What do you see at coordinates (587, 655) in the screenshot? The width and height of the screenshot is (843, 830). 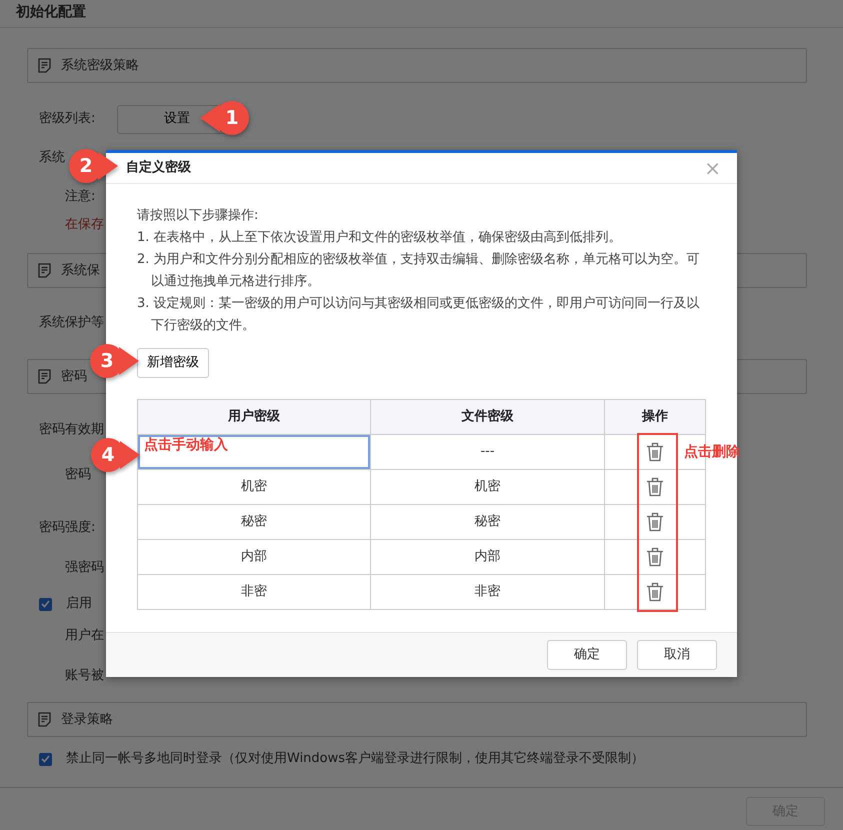 I see `confirm-button: 确定` at bounding box center [587, 655].